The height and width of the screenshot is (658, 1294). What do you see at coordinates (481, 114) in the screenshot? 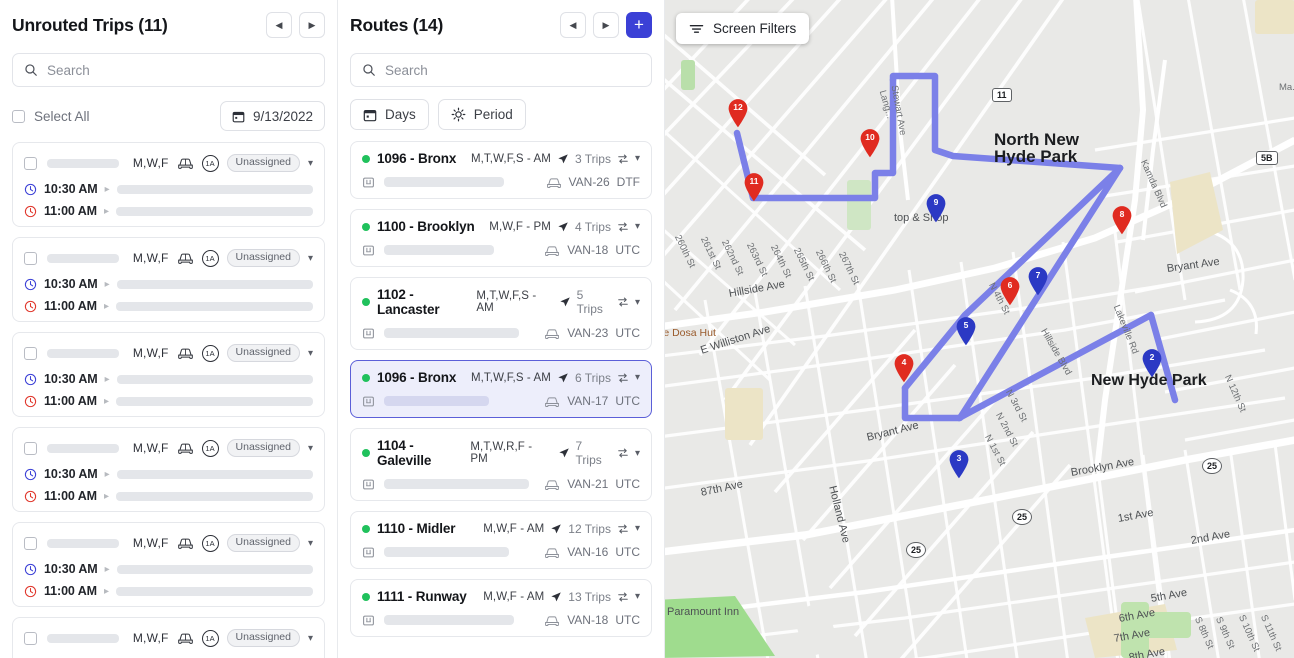
I see `period-filter-button: Period` at bounding box center [481, 114].